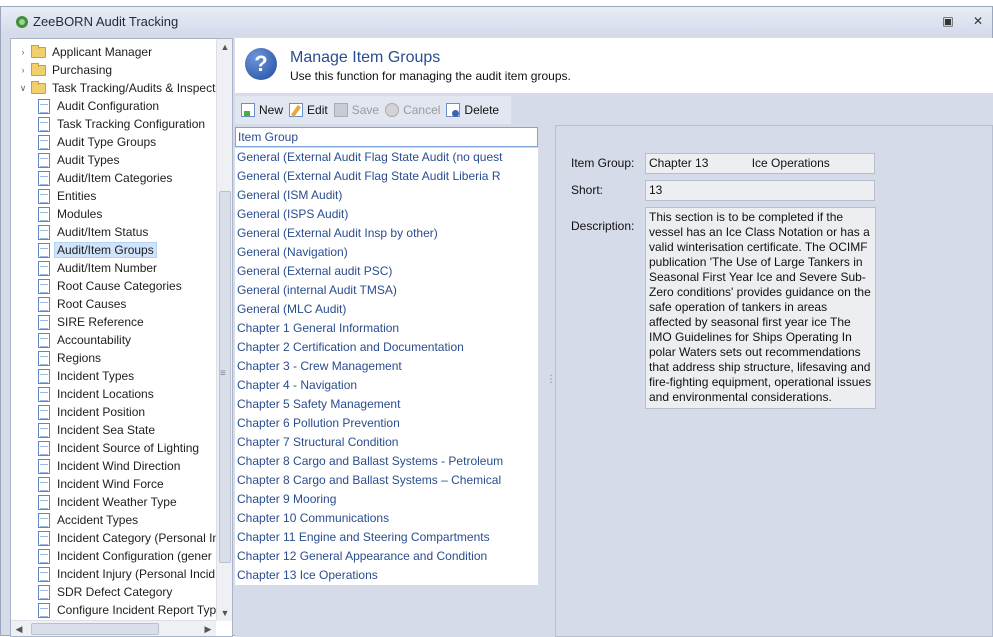  I want to click on tree-item: Accident Types, so click(88, 520).